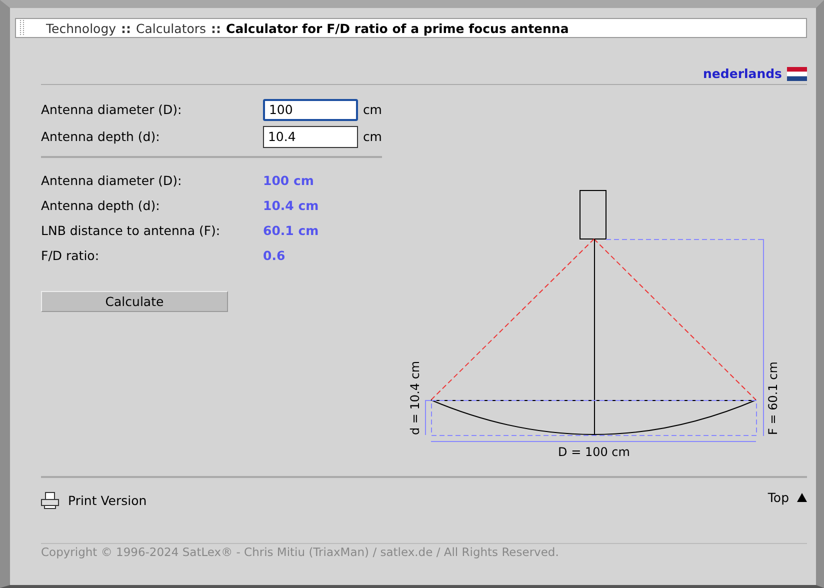 This screenshot has height=588, width=824. Describe the element at coordinates (310, 109) in the screenshot. I see `input-field: 100` at that location.